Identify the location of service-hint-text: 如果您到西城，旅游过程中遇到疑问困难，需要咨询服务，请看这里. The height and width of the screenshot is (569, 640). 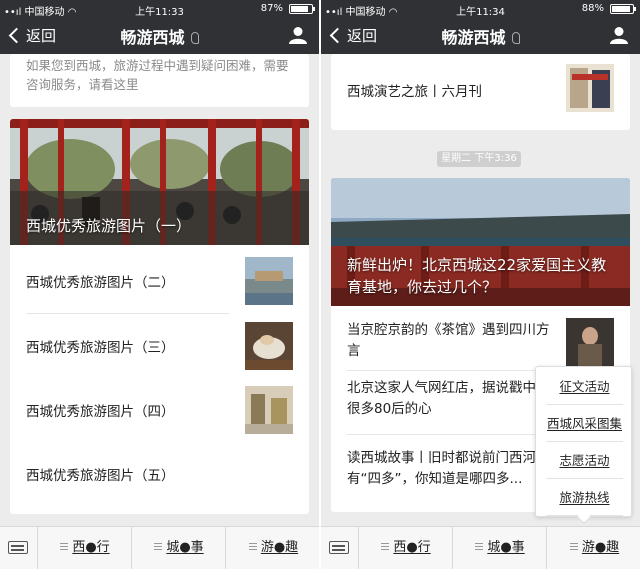
(157, 75).